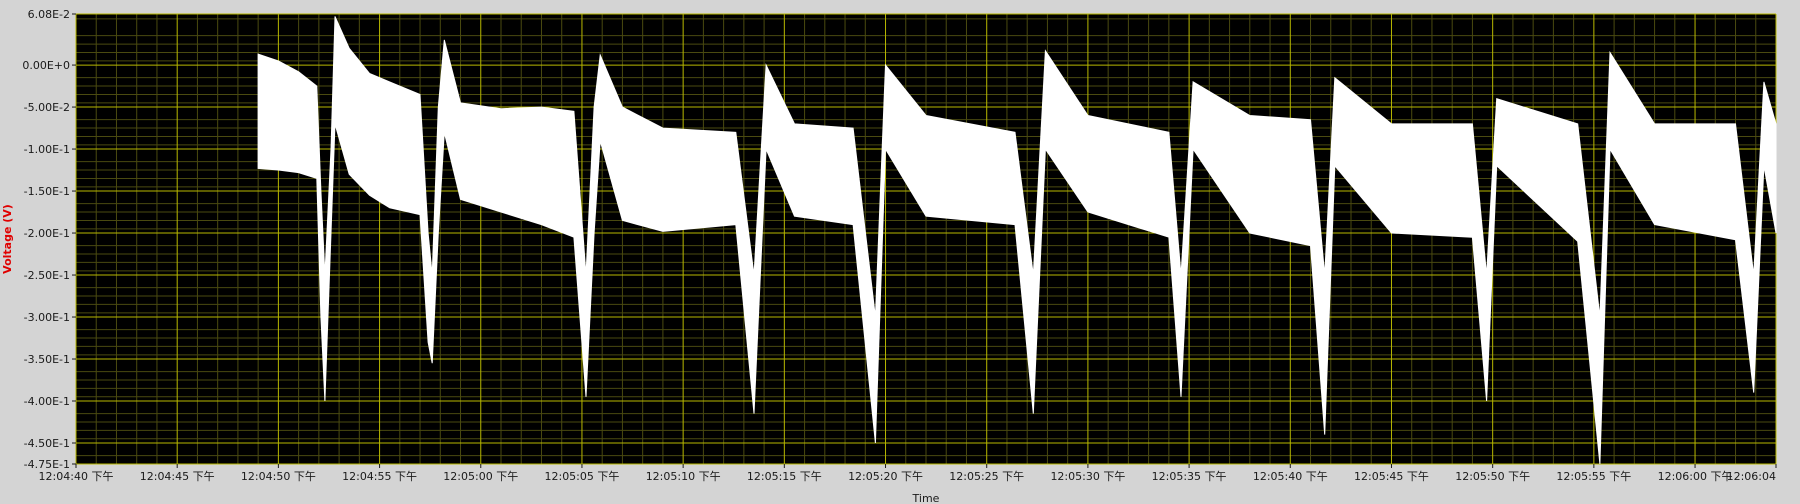 This screenshot has height=504, width=1800. Describe the element at coordinates (1391, 476) in the screenshot. I see `x-tick-label: 12:05:45 下午` at that location.